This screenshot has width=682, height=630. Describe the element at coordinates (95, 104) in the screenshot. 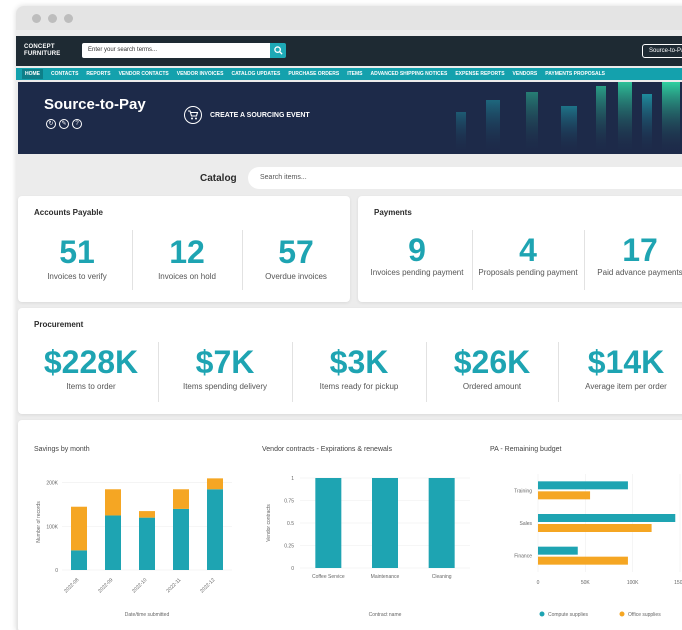

I see `hero-title: Source-to-Pay` at that location.